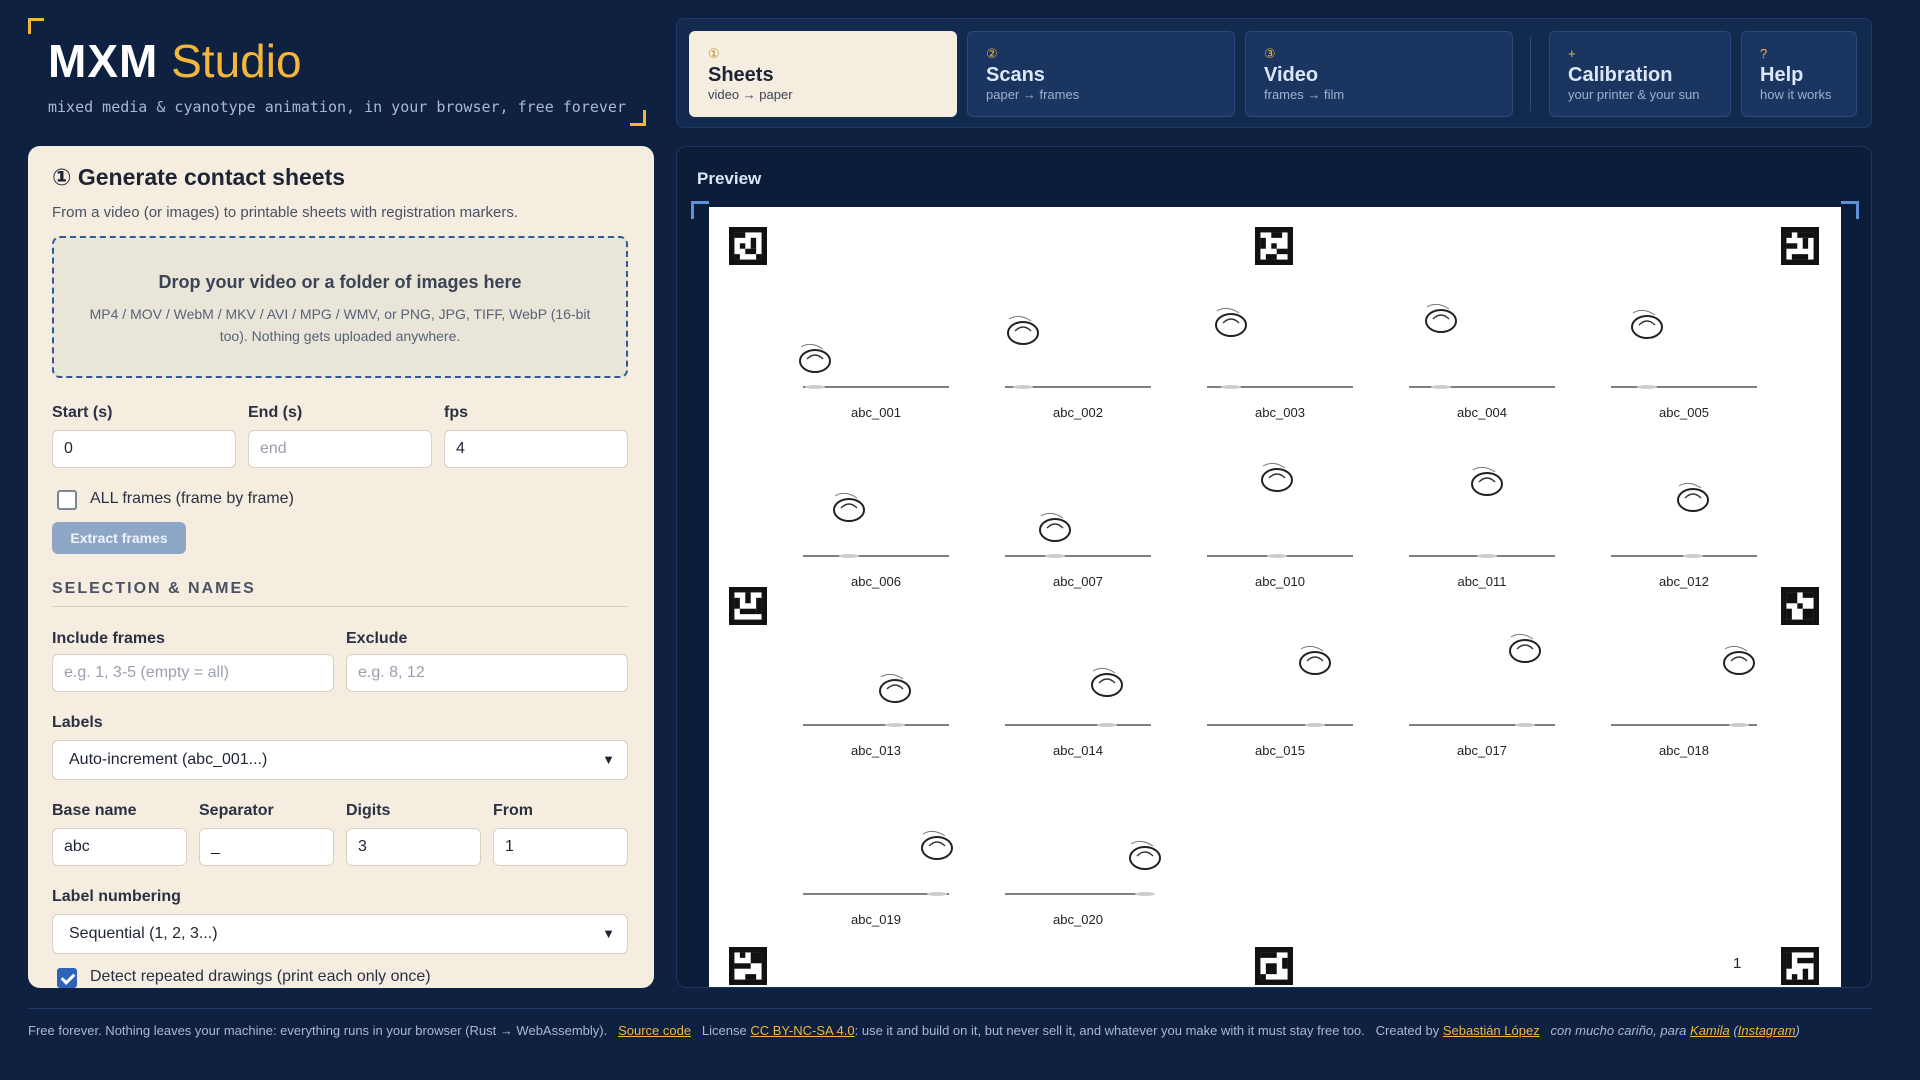 The height and width of the screenshot is (1080, 1920). I want to click on labels-label: Labels, so click(77, 722).